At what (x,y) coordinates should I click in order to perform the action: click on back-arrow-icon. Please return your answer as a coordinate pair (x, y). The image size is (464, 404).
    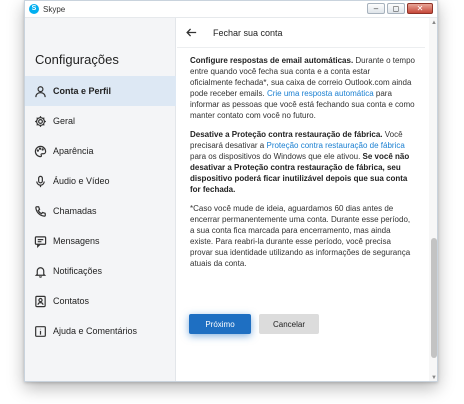
    Looking at the image, I should click on (192, 33).